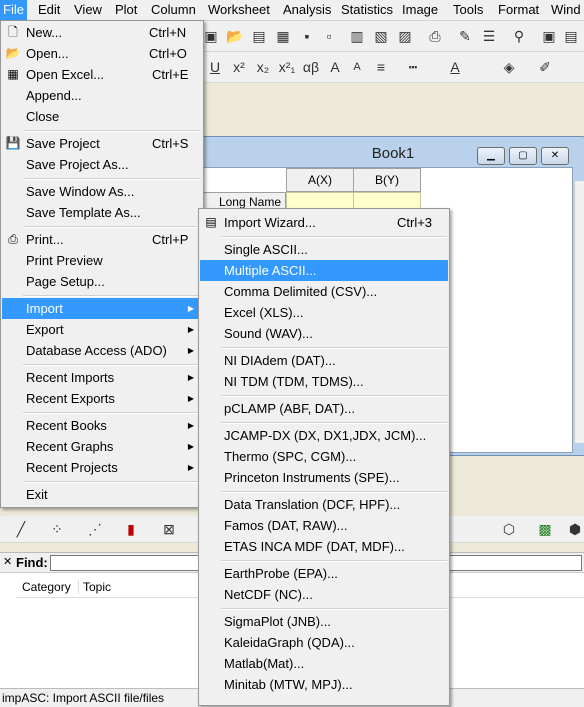 Image resolution: width=584 pixels, height=707 pixels. I want to click on color-map-icon: ▩, so click(545, 529).